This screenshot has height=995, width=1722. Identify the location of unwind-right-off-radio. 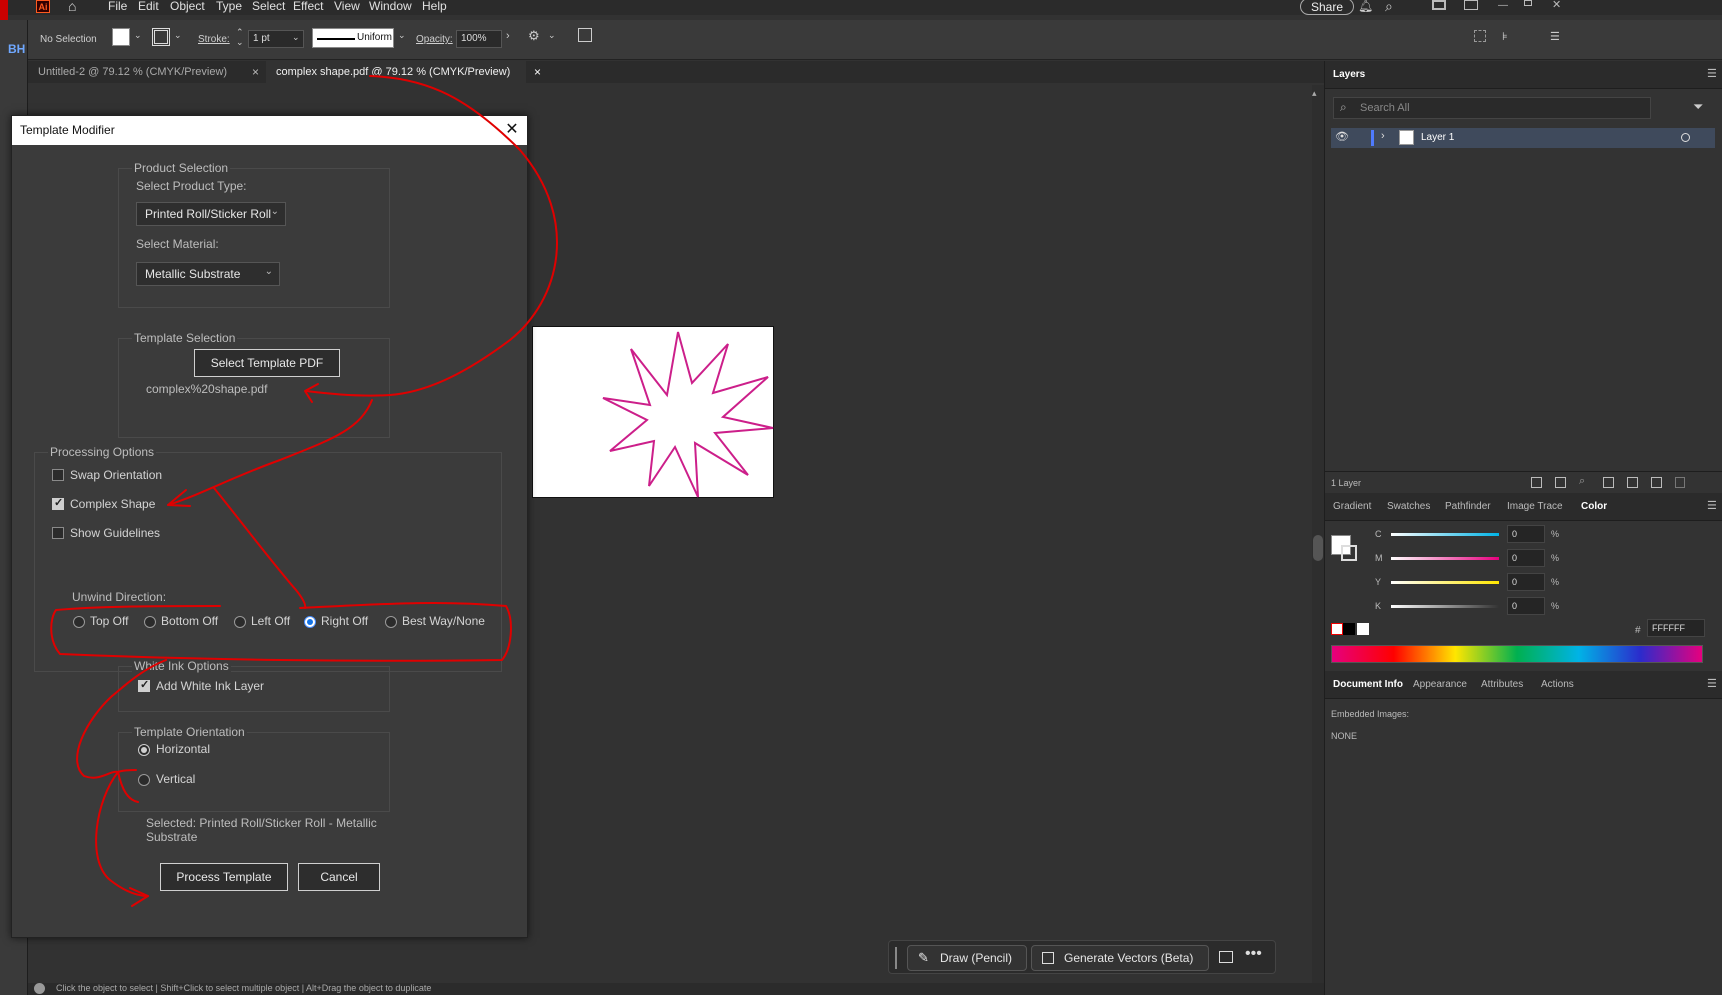
(310, 622).